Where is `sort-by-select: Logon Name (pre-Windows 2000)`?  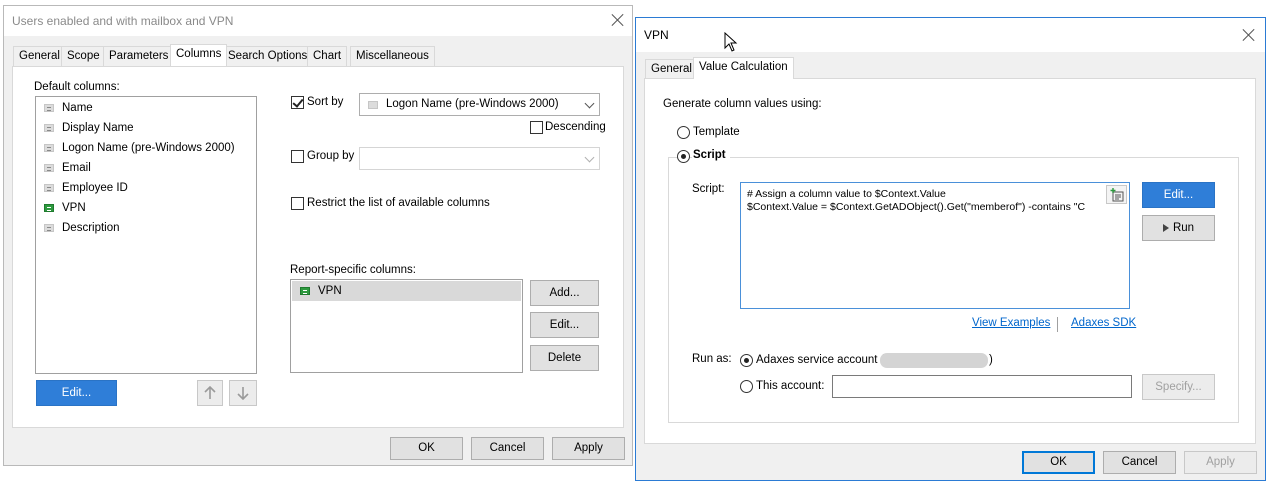
sort-by-select: Logon Name (pre-Windows 2000) is located at coordinates (479, 104).